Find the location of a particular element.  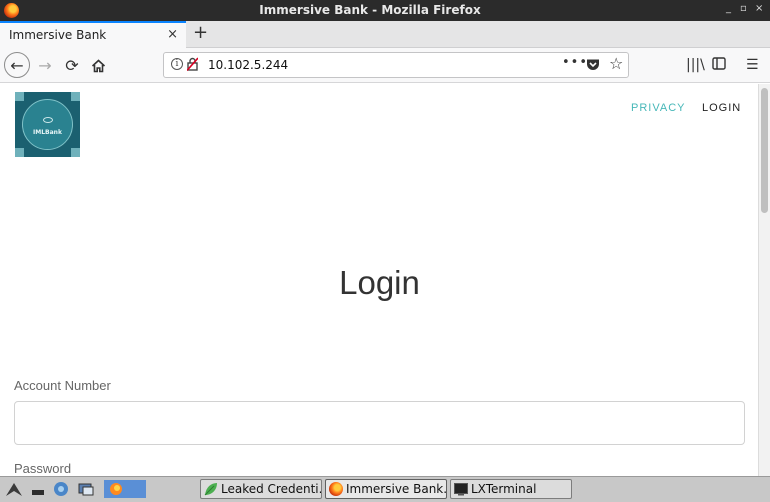

leaf-icon is located at coordinates (210, 489).